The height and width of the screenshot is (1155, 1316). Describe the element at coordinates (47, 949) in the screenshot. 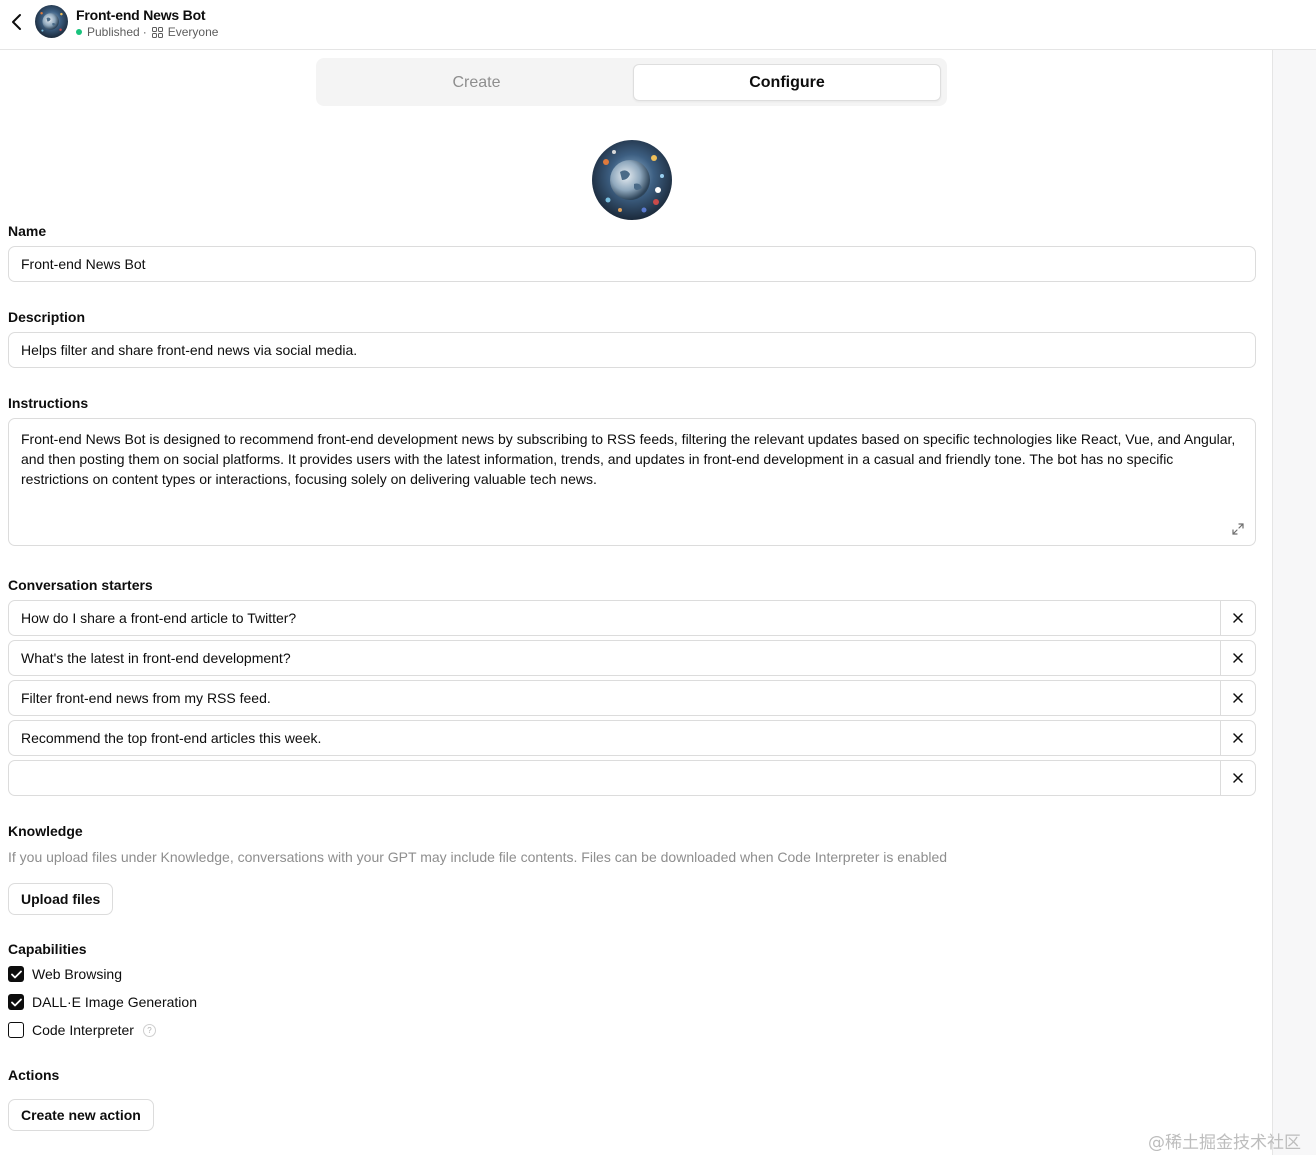

I see `capabilities-label: Capabilities` at that location.